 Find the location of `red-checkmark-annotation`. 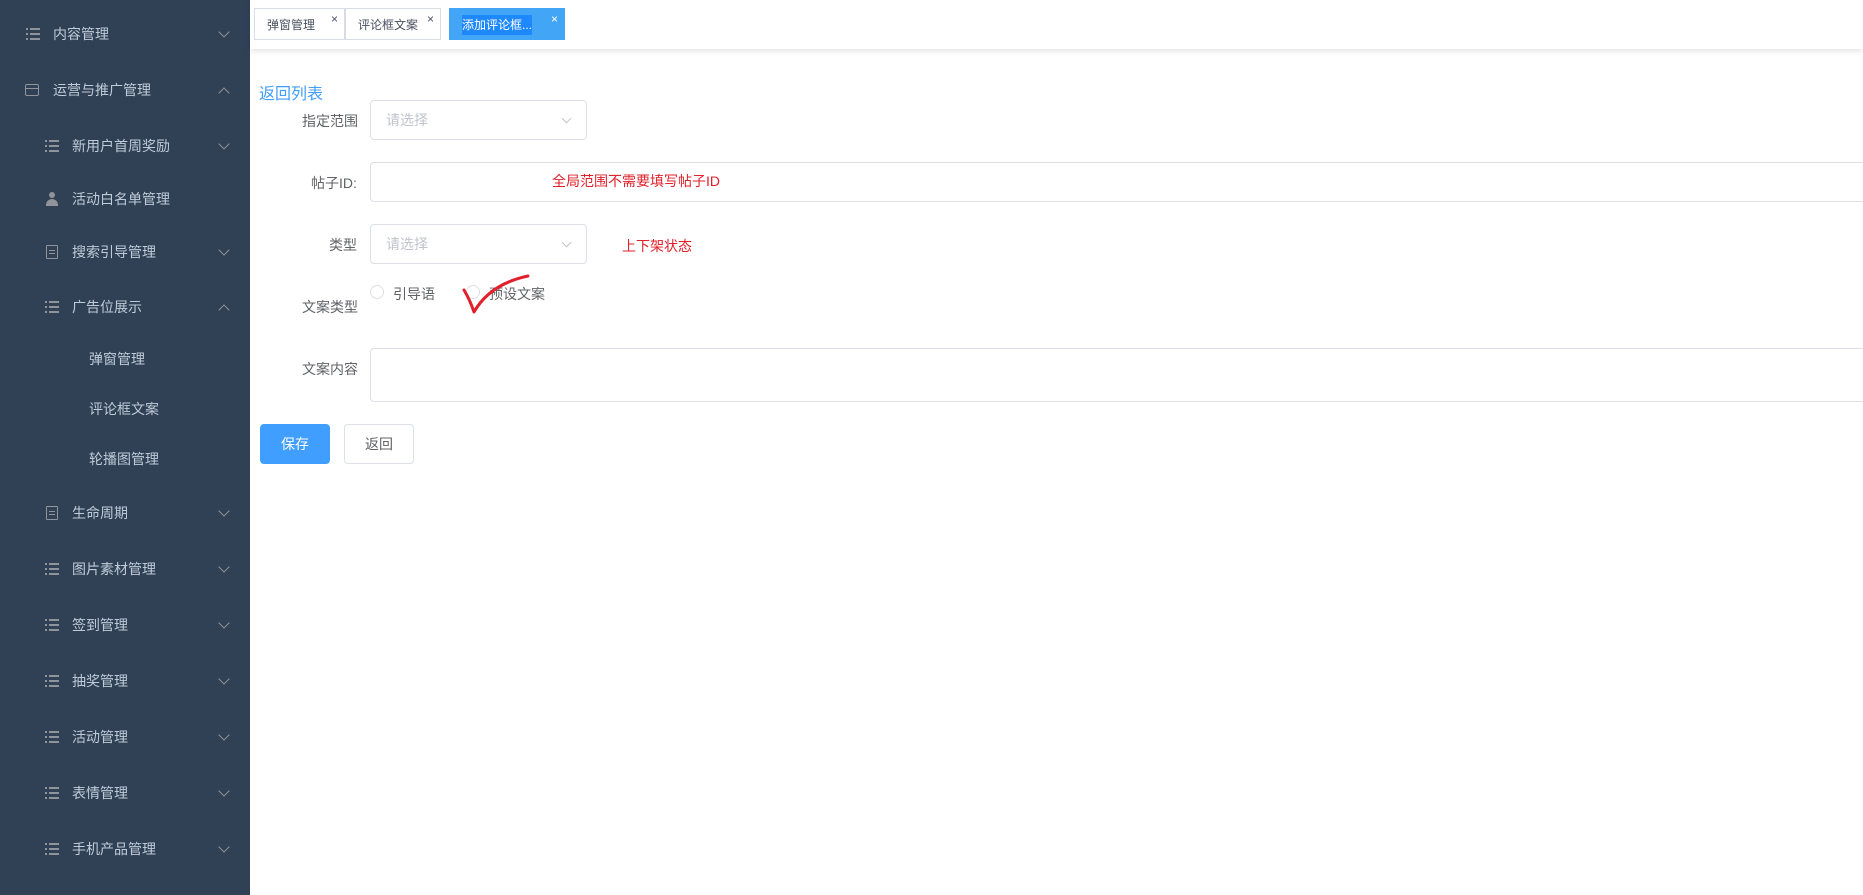

red-checkmark-annotation is located at coordinates (496, 294).